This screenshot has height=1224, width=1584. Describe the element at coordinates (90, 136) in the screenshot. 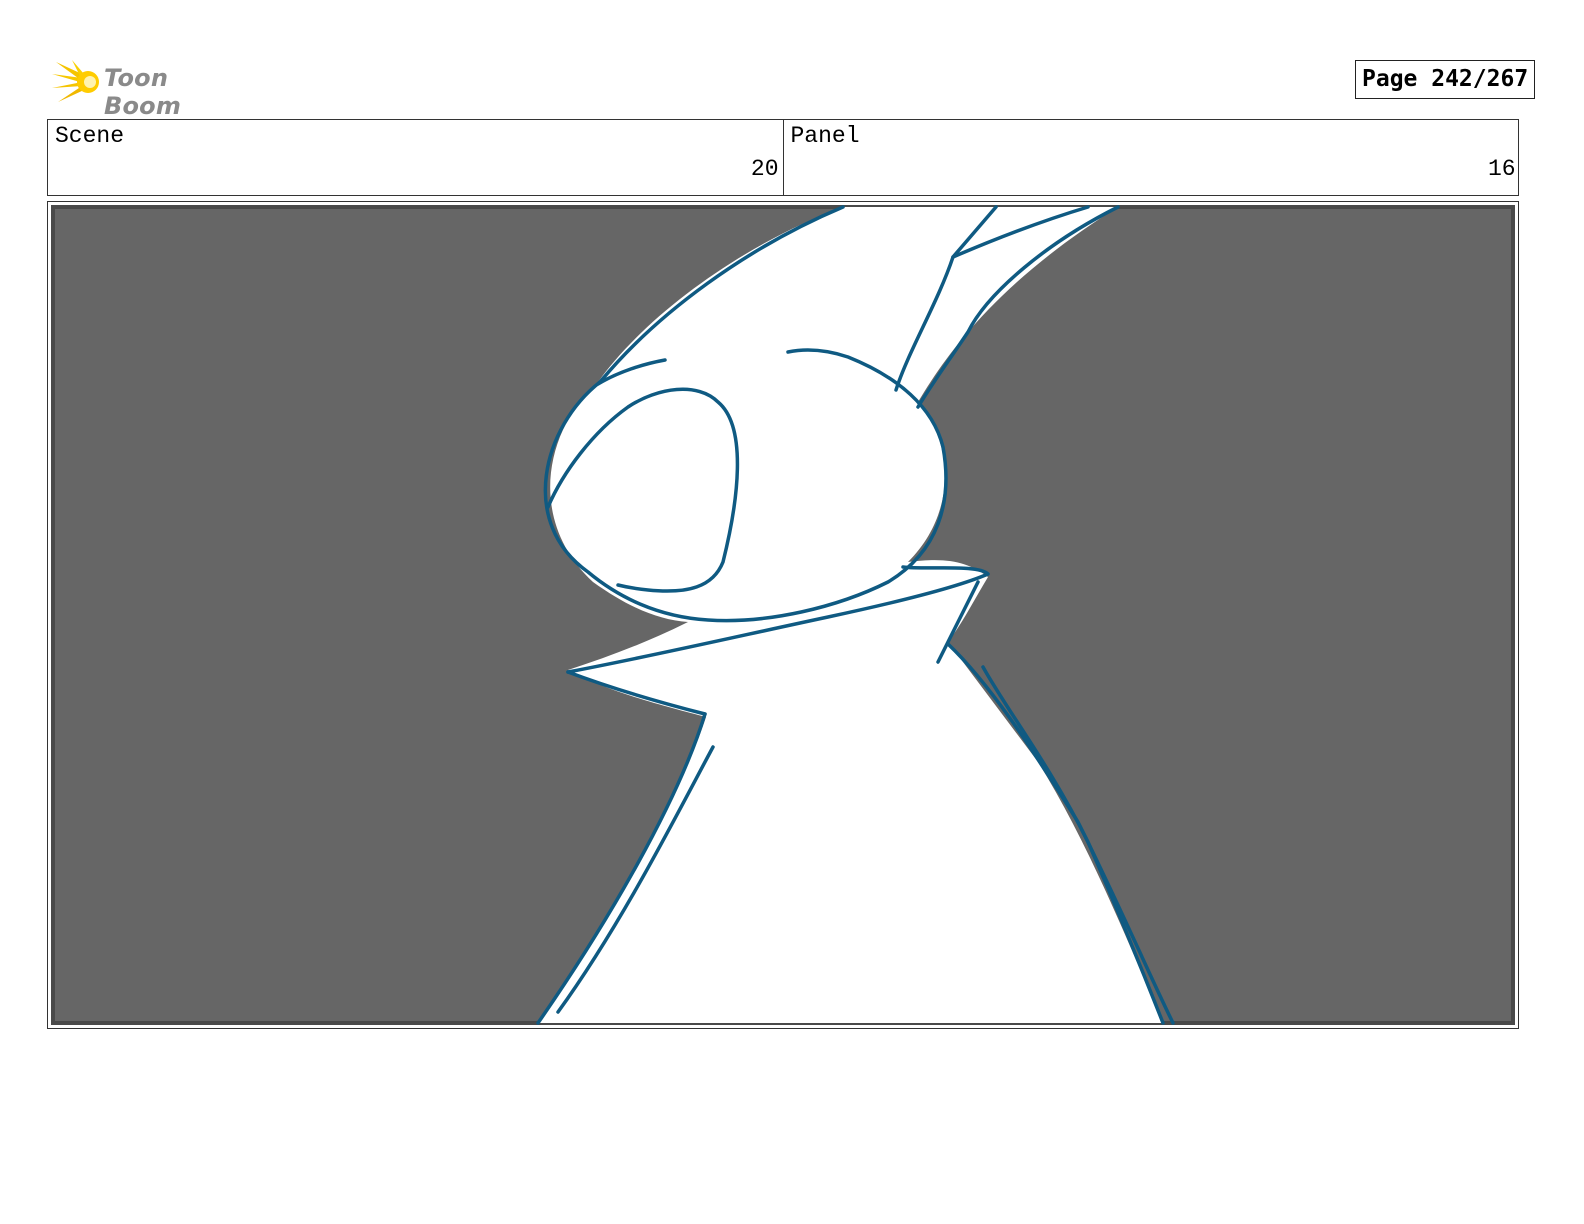

I see `scene-label: Scene` at that location.